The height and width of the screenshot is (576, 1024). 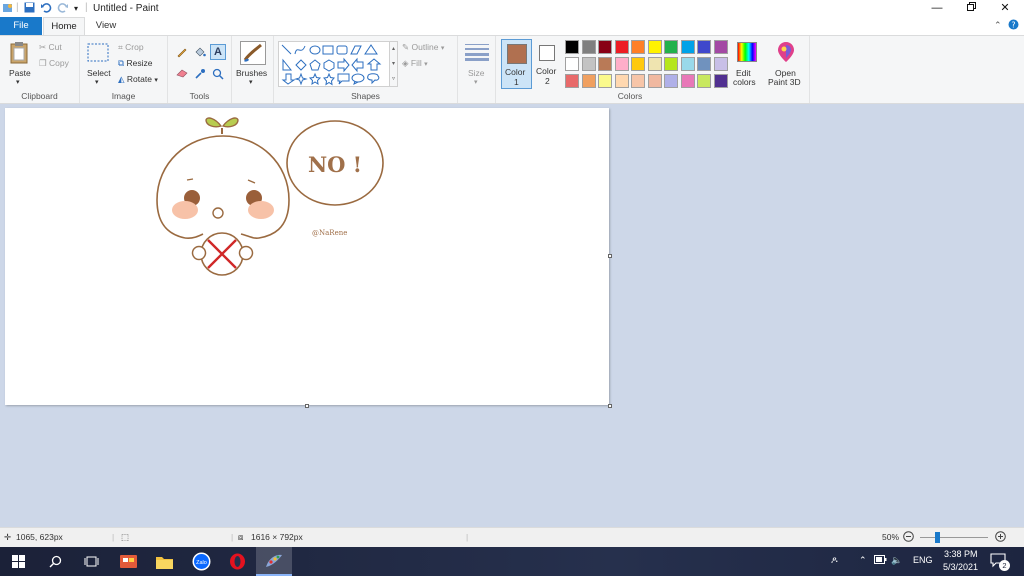 What do you see at coordinates (251, 82) in the screenshot?
I see `brushes-dropdown-icon: ▾` at bounding box center [251, 82].